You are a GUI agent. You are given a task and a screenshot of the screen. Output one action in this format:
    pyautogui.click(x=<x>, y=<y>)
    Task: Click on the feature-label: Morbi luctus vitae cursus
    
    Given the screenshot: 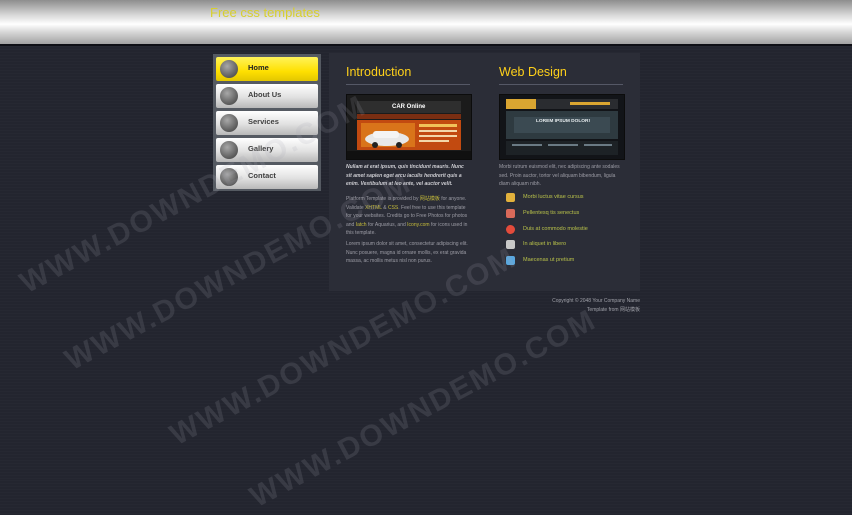 What is the action you would take?
    pyautogui.click(x=553, y=197)
    